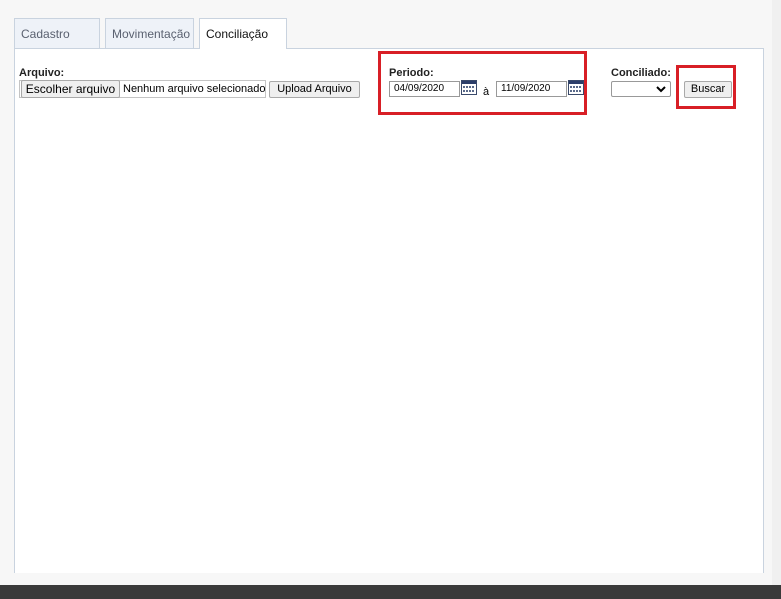  I want to click on choose-file-button: Escolher arquivo, so click(70, 89).